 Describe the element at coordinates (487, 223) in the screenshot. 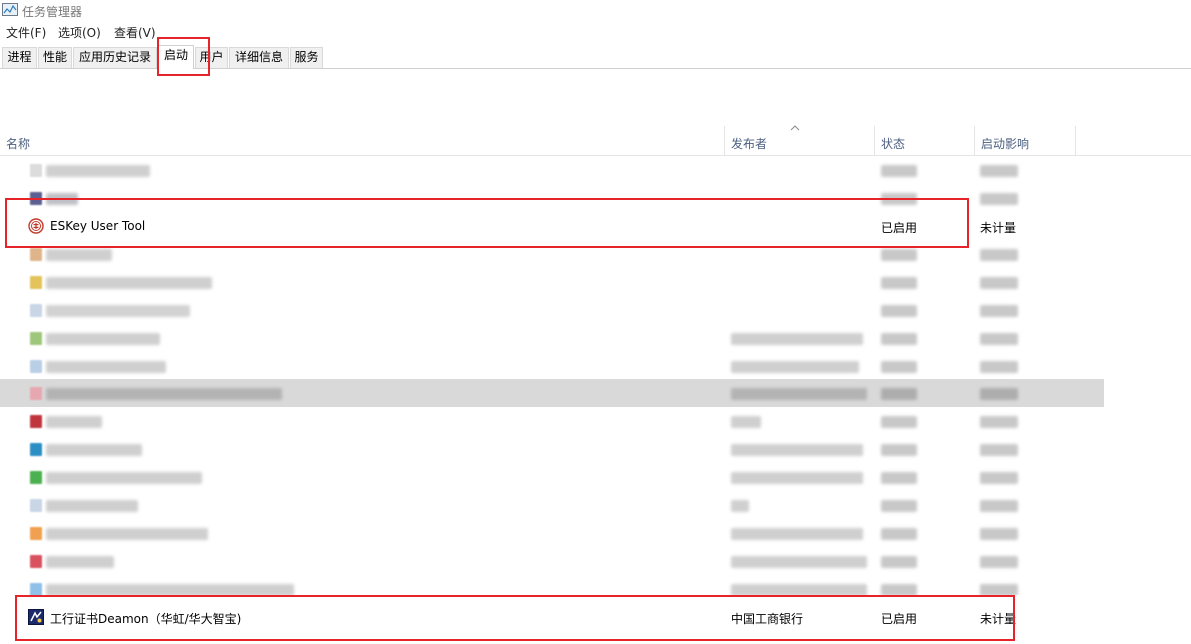

I see `highlight-box-eskey-row` at that location.